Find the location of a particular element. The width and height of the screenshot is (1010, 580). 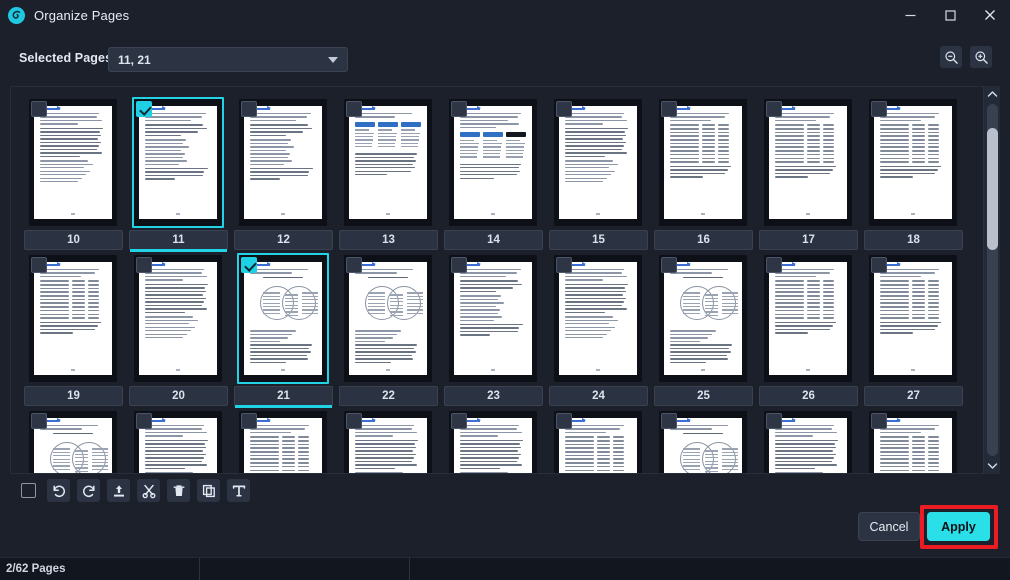

page-thumbnail-19: 19 is located at coordinates (73, 328).